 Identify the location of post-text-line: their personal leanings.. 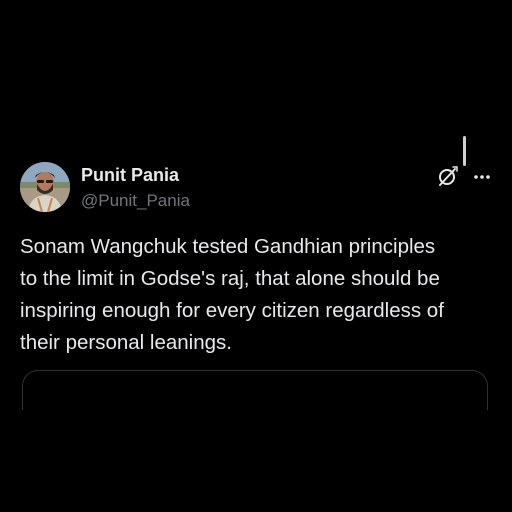
(126, 342).